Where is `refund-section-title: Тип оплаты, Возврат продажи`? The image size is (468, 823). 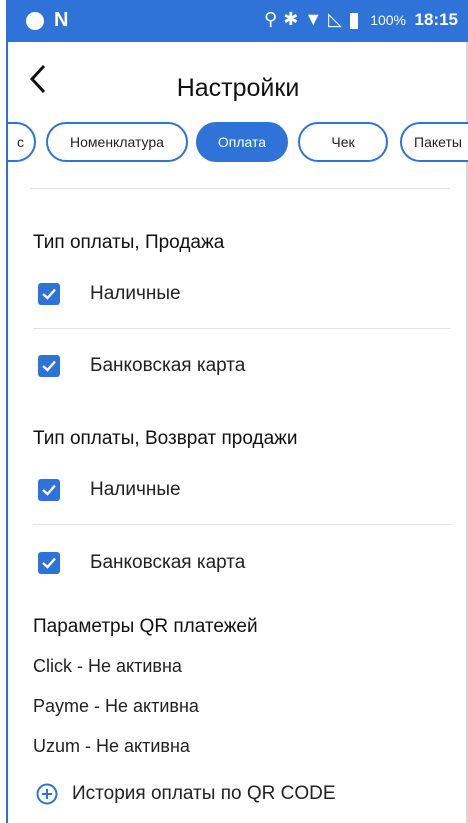
refund-section-title: Тип оплаты, Возврат продажи is located at coordinates (165, 438).